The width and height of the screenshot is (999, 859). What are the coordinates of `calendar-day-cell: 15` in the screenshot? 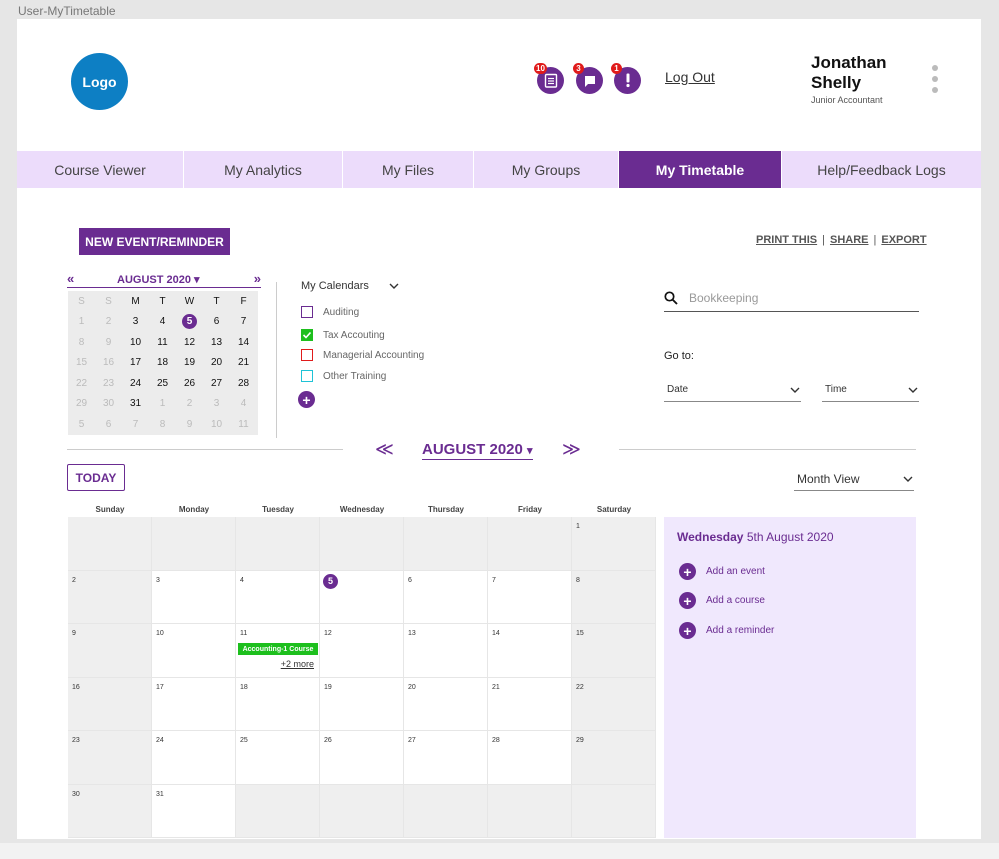 It's located at (614, 651).